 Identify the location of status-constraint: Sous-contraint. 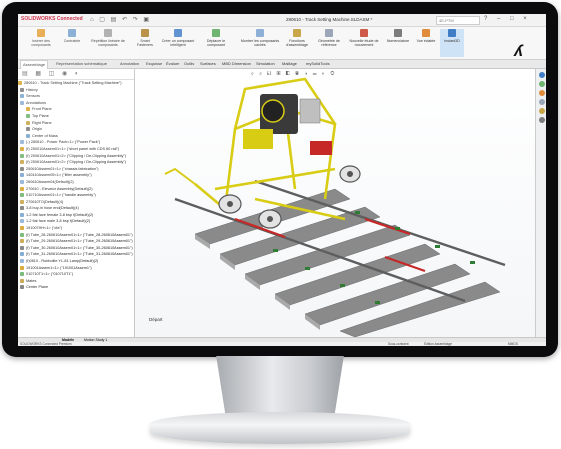
(398, 344).